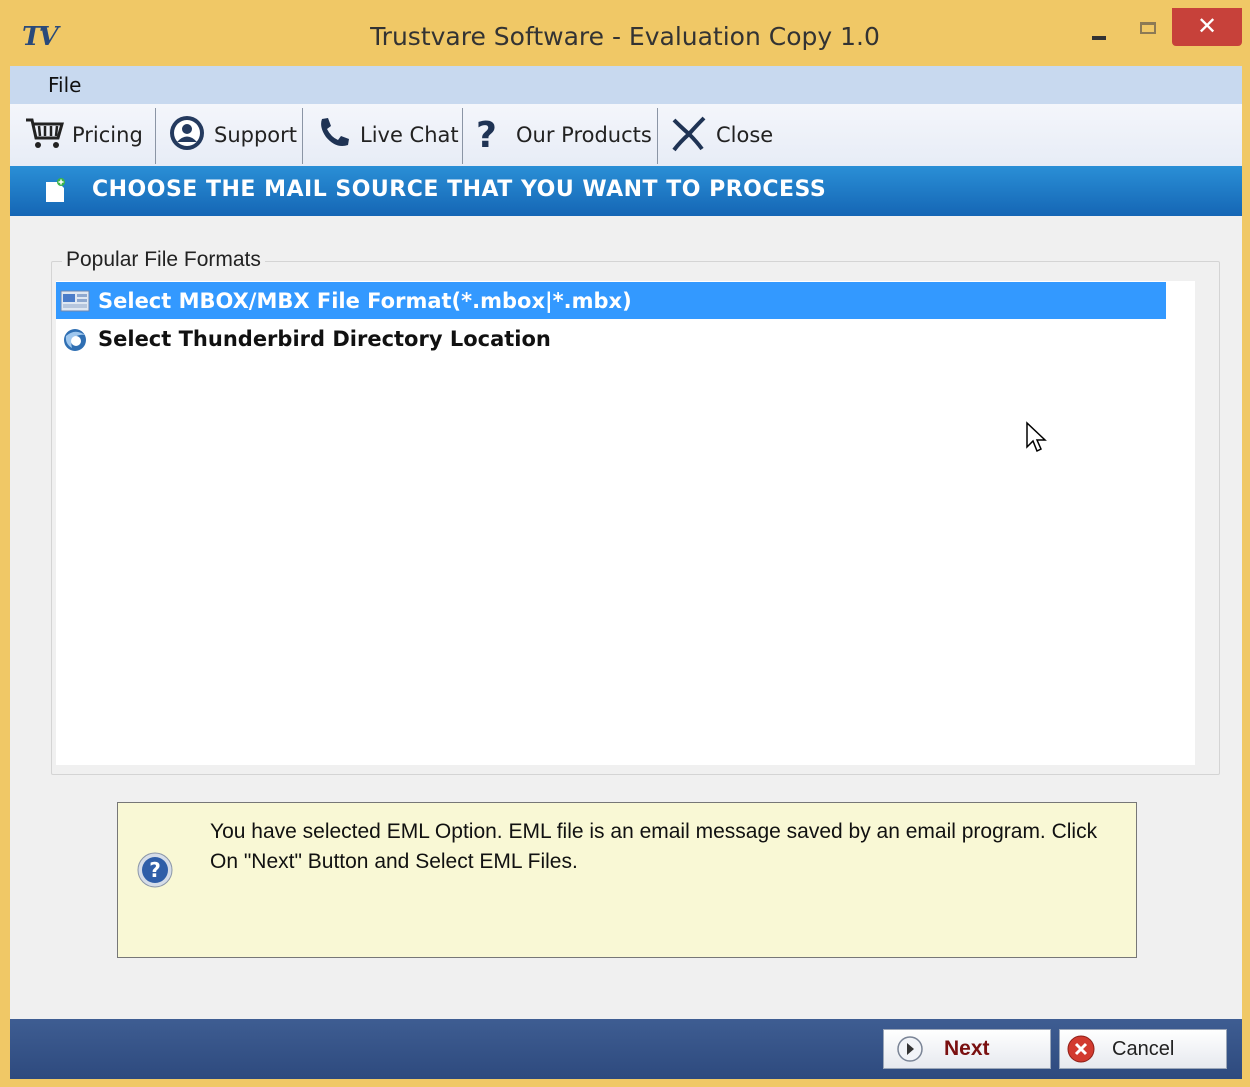 The image size is (1250, 1087). I want to click on close-x-icon, so click(689, 135).